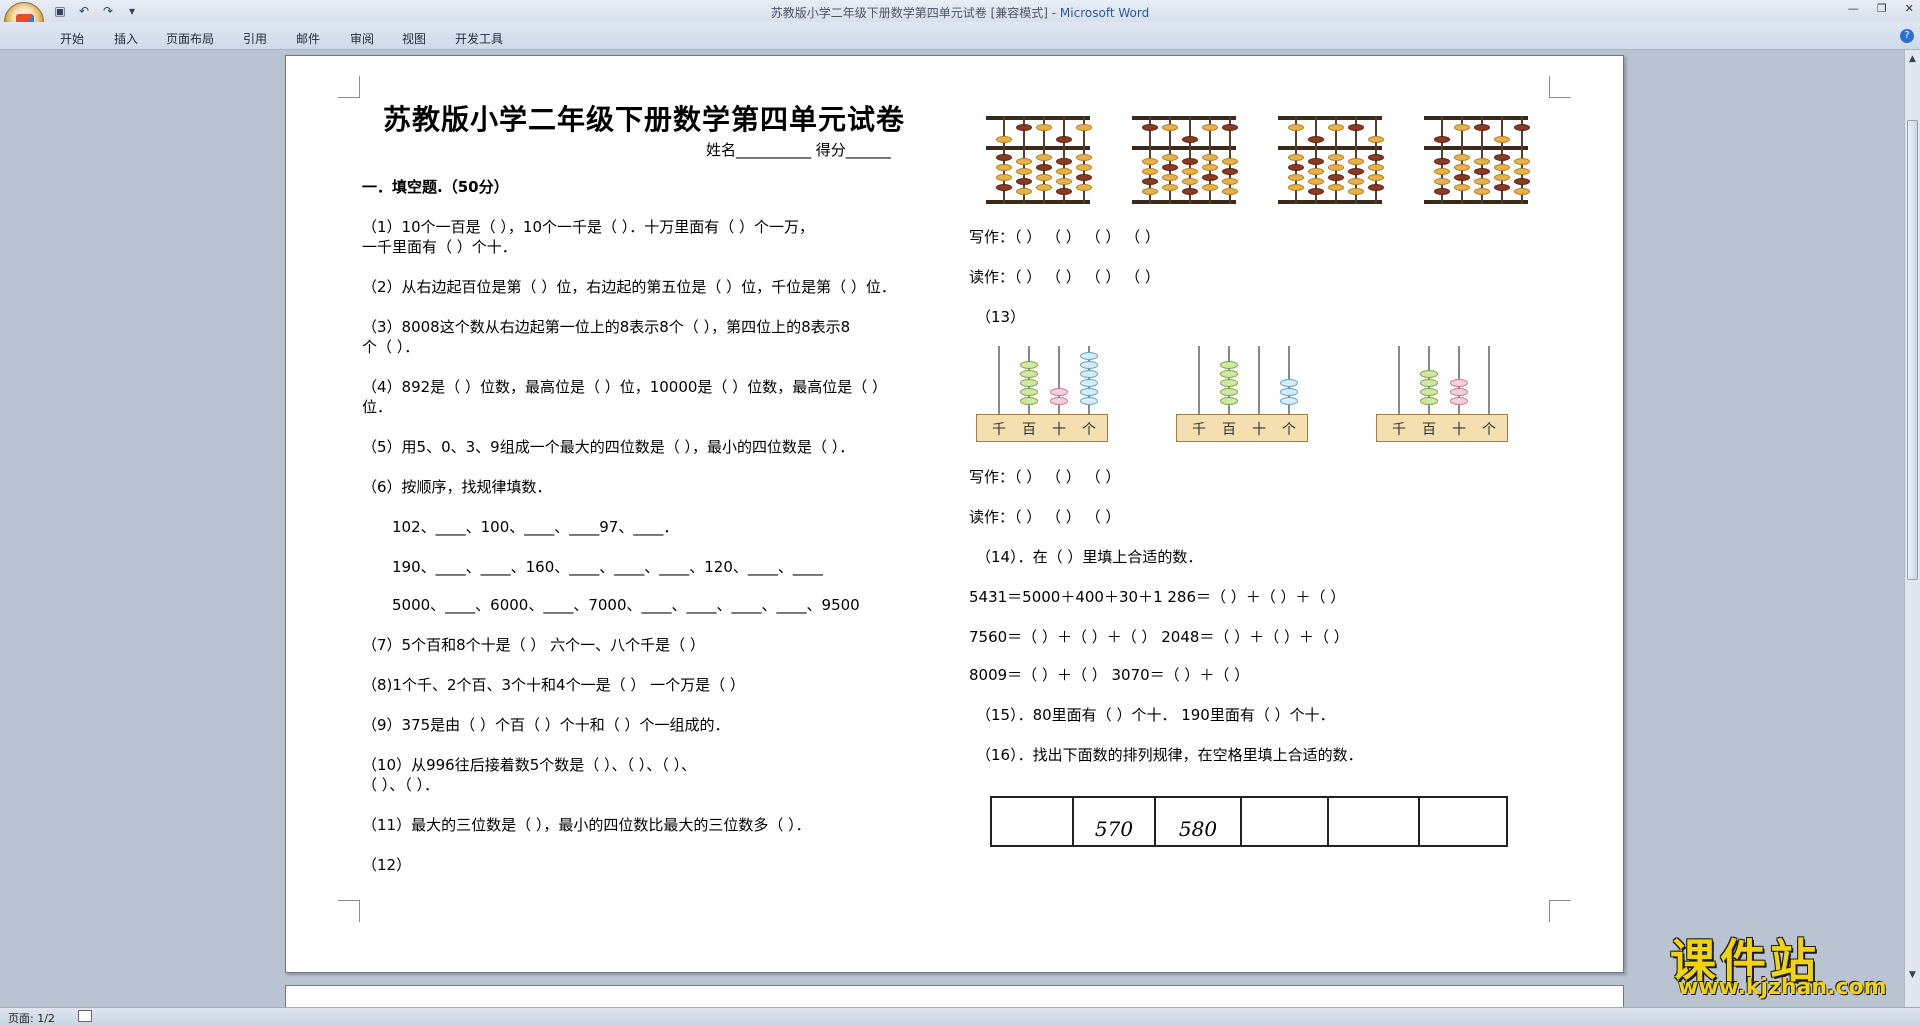  What do you see at coordinates (132, 11) in the screenshot?
I see `customize-qat-icon: ▾` at bounding box center [132, 11].